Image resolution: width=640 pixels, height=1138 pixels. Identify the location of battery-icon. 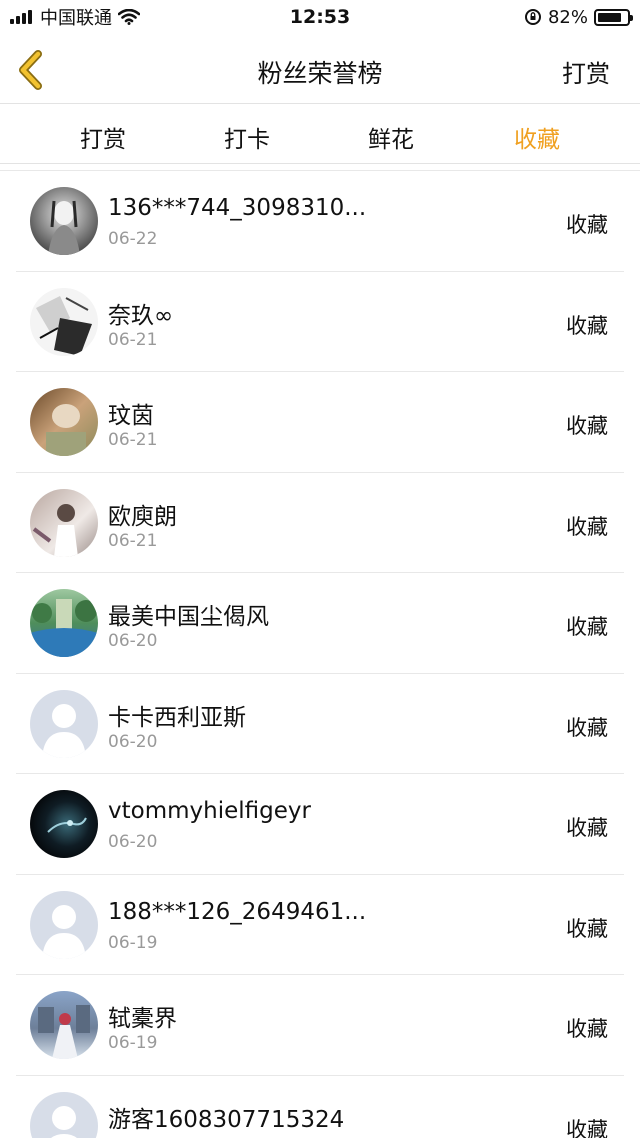
(613, 17).